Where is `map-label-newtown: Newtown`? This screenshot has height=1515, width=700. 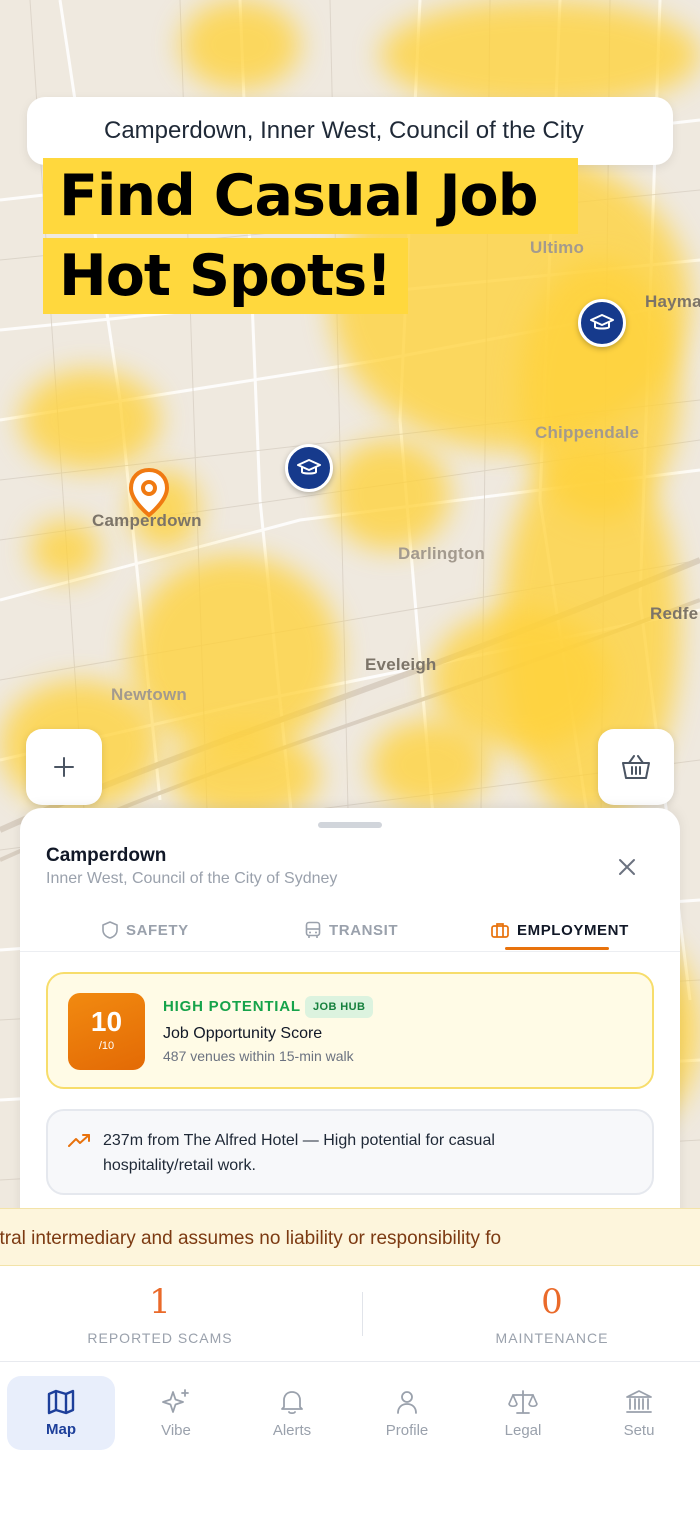
map-label-newtown: Newtown is located at coordinates (149, 694).